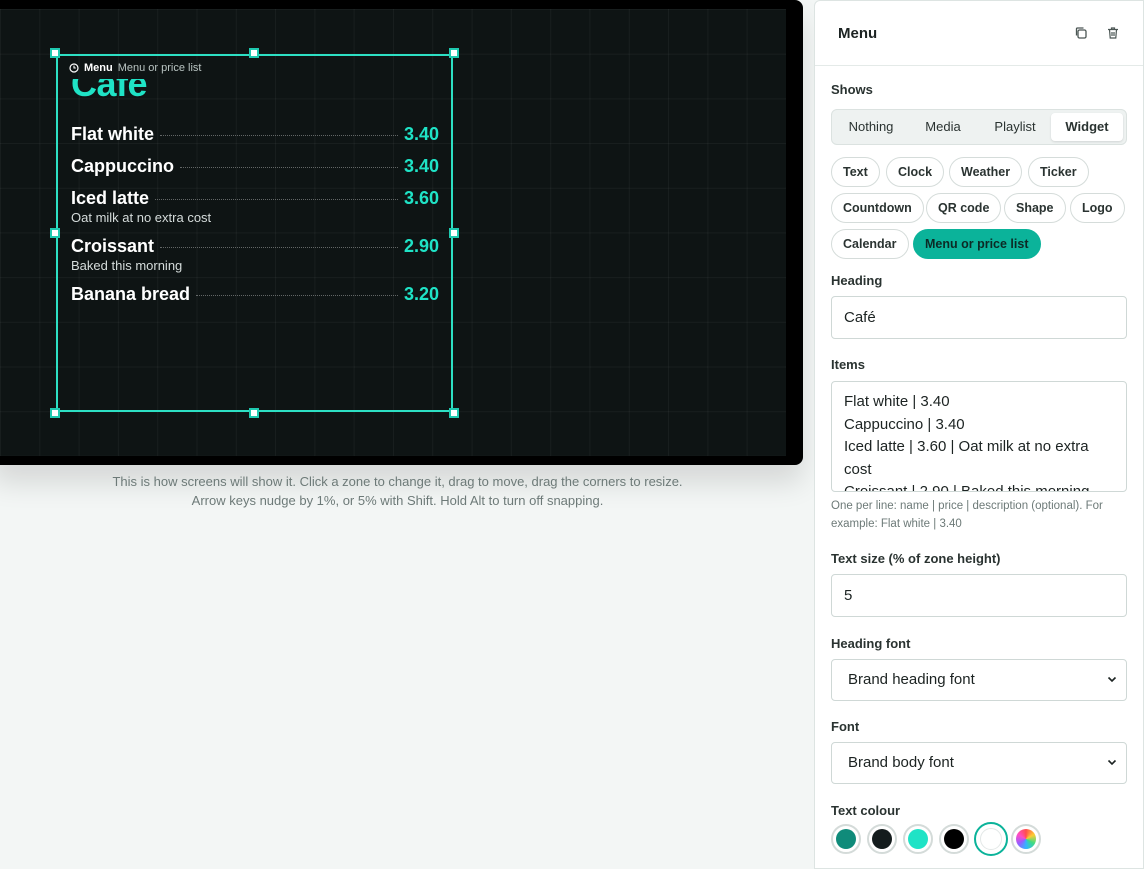  I want to click on widget-chip-text: Text, so click(855, 172).